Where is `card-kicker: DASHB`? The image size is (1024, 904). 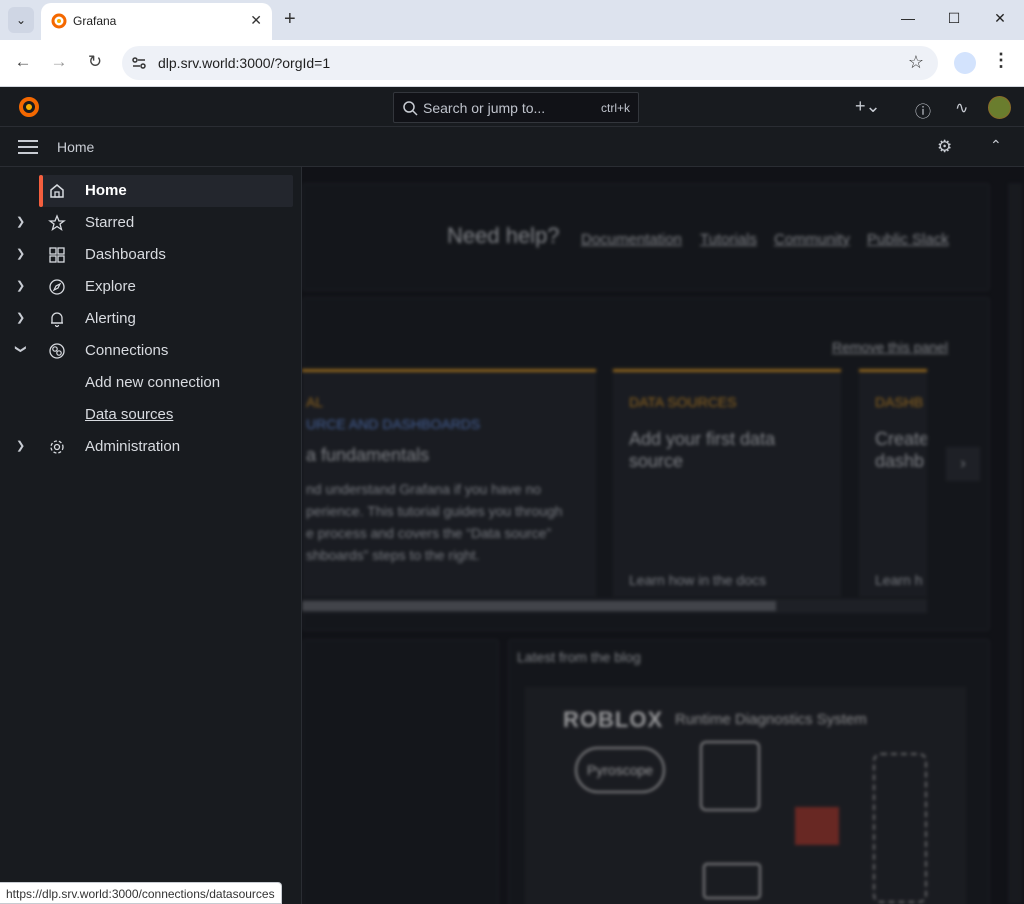 card-kicker: DASHB is located at coordinates (899, 402).